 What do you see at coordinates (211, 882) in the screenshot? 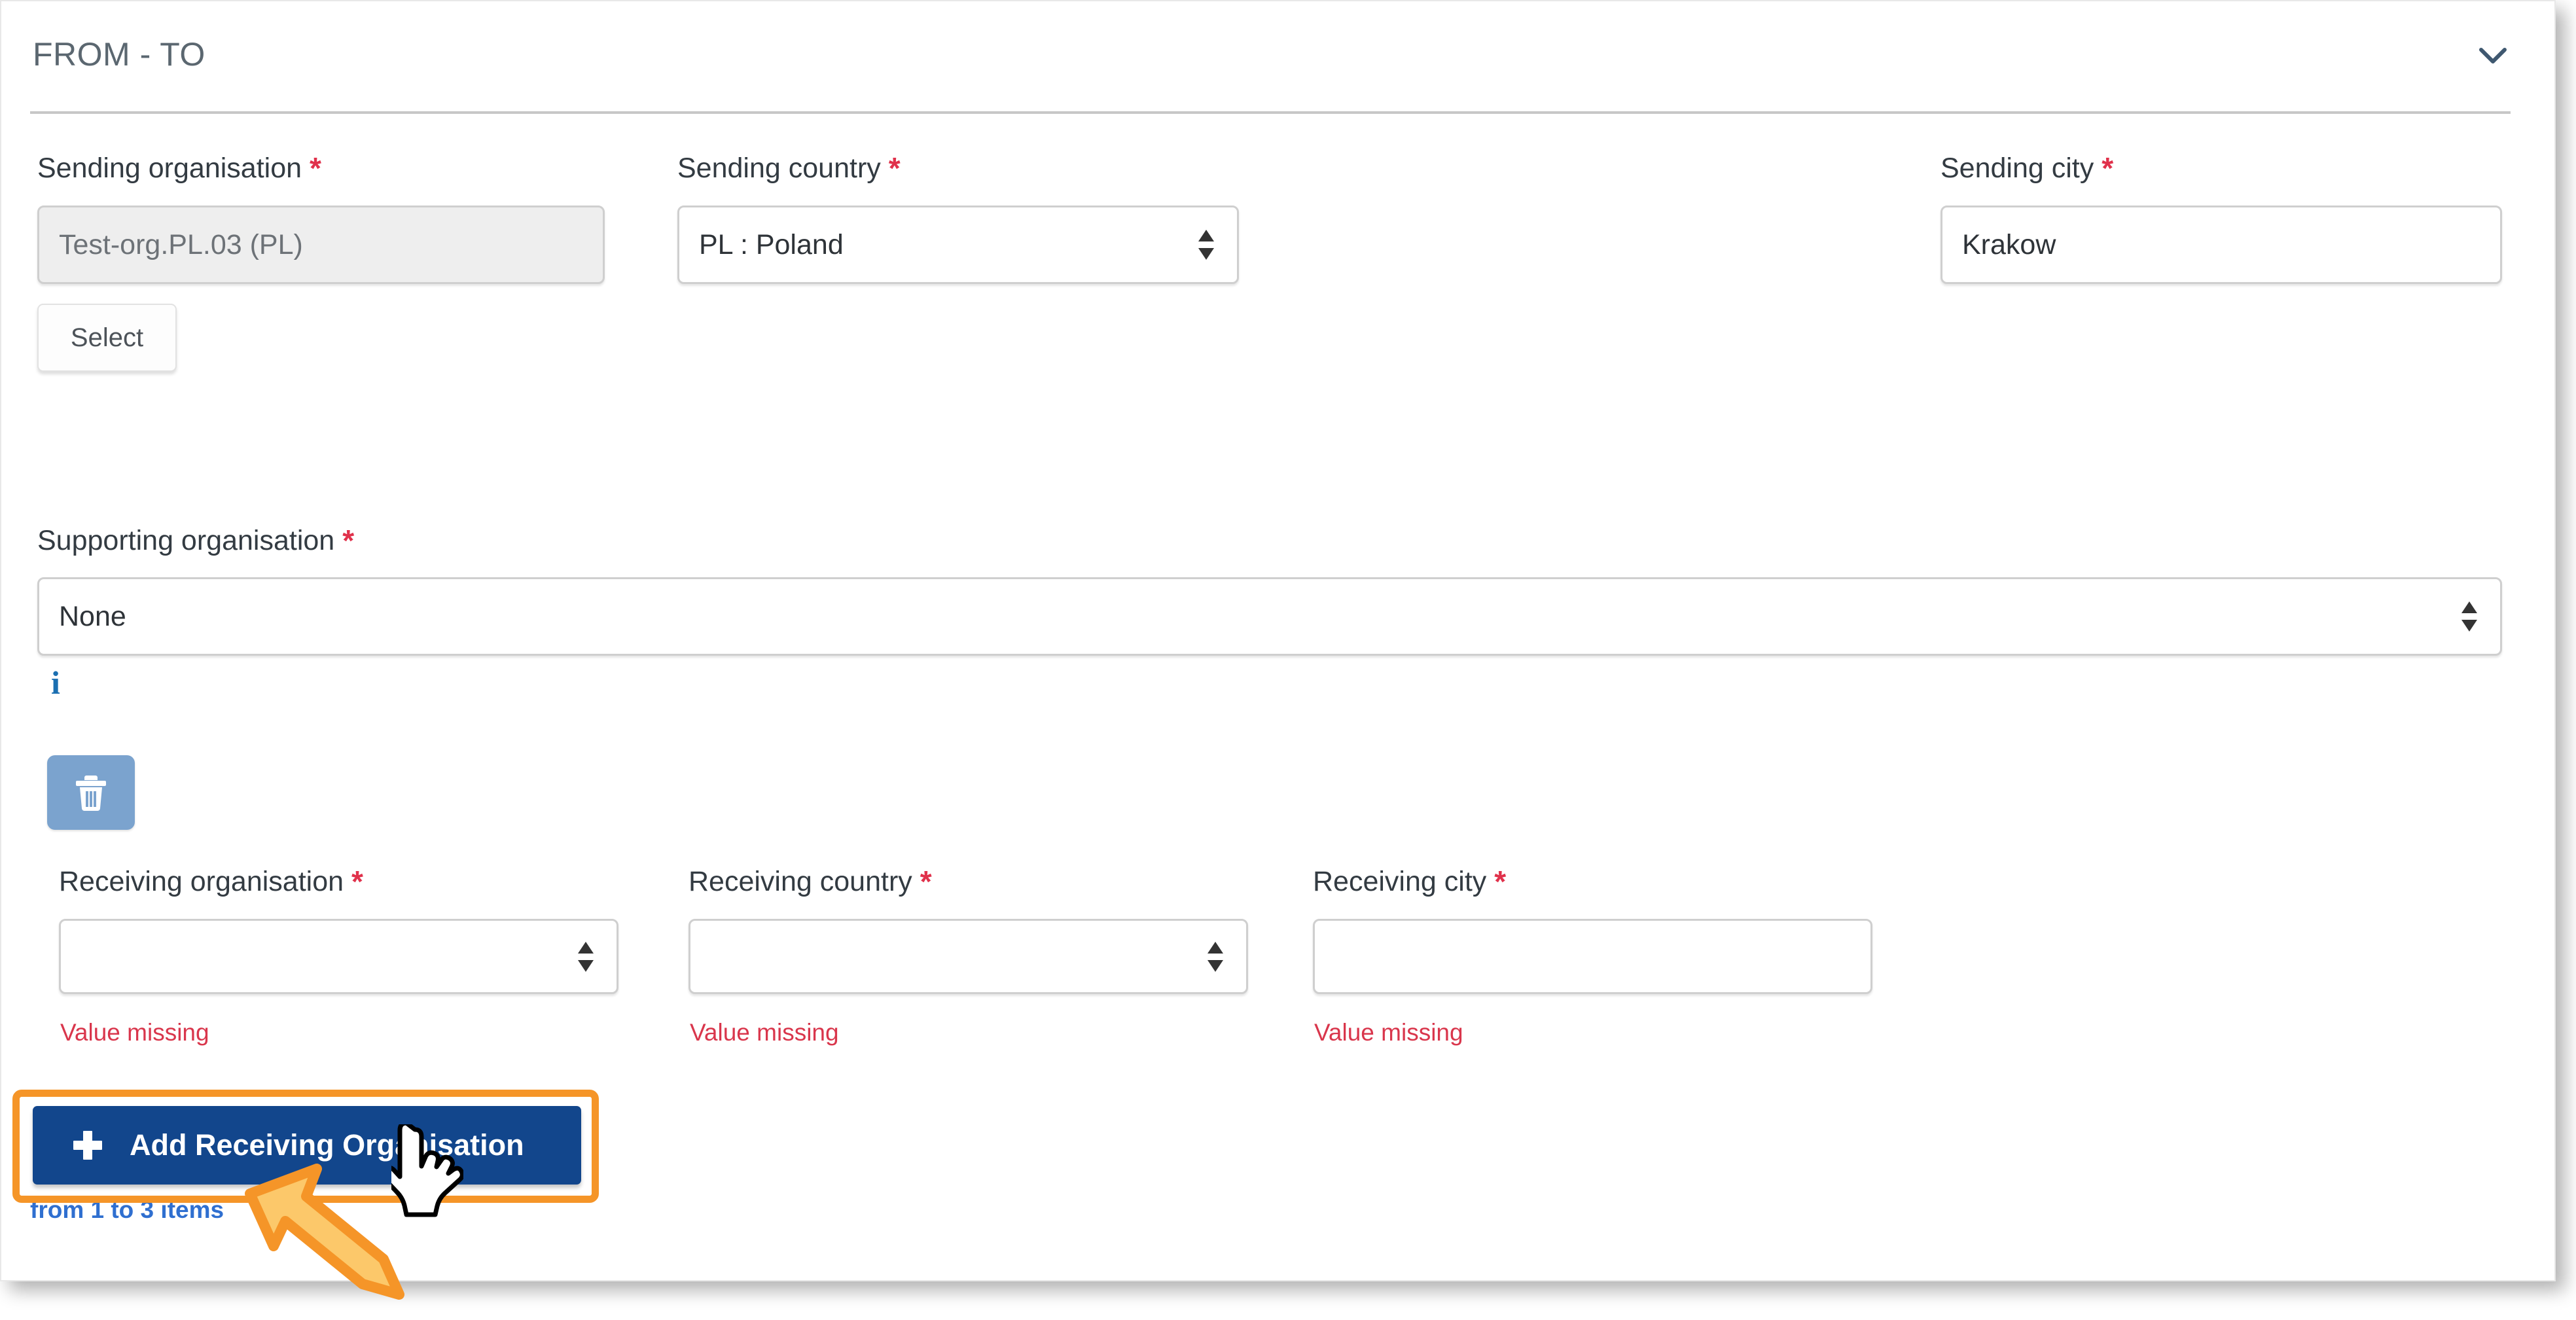
I see `receiving-organisation-label: Receiving organisation *` at bounding box center [211, 882].